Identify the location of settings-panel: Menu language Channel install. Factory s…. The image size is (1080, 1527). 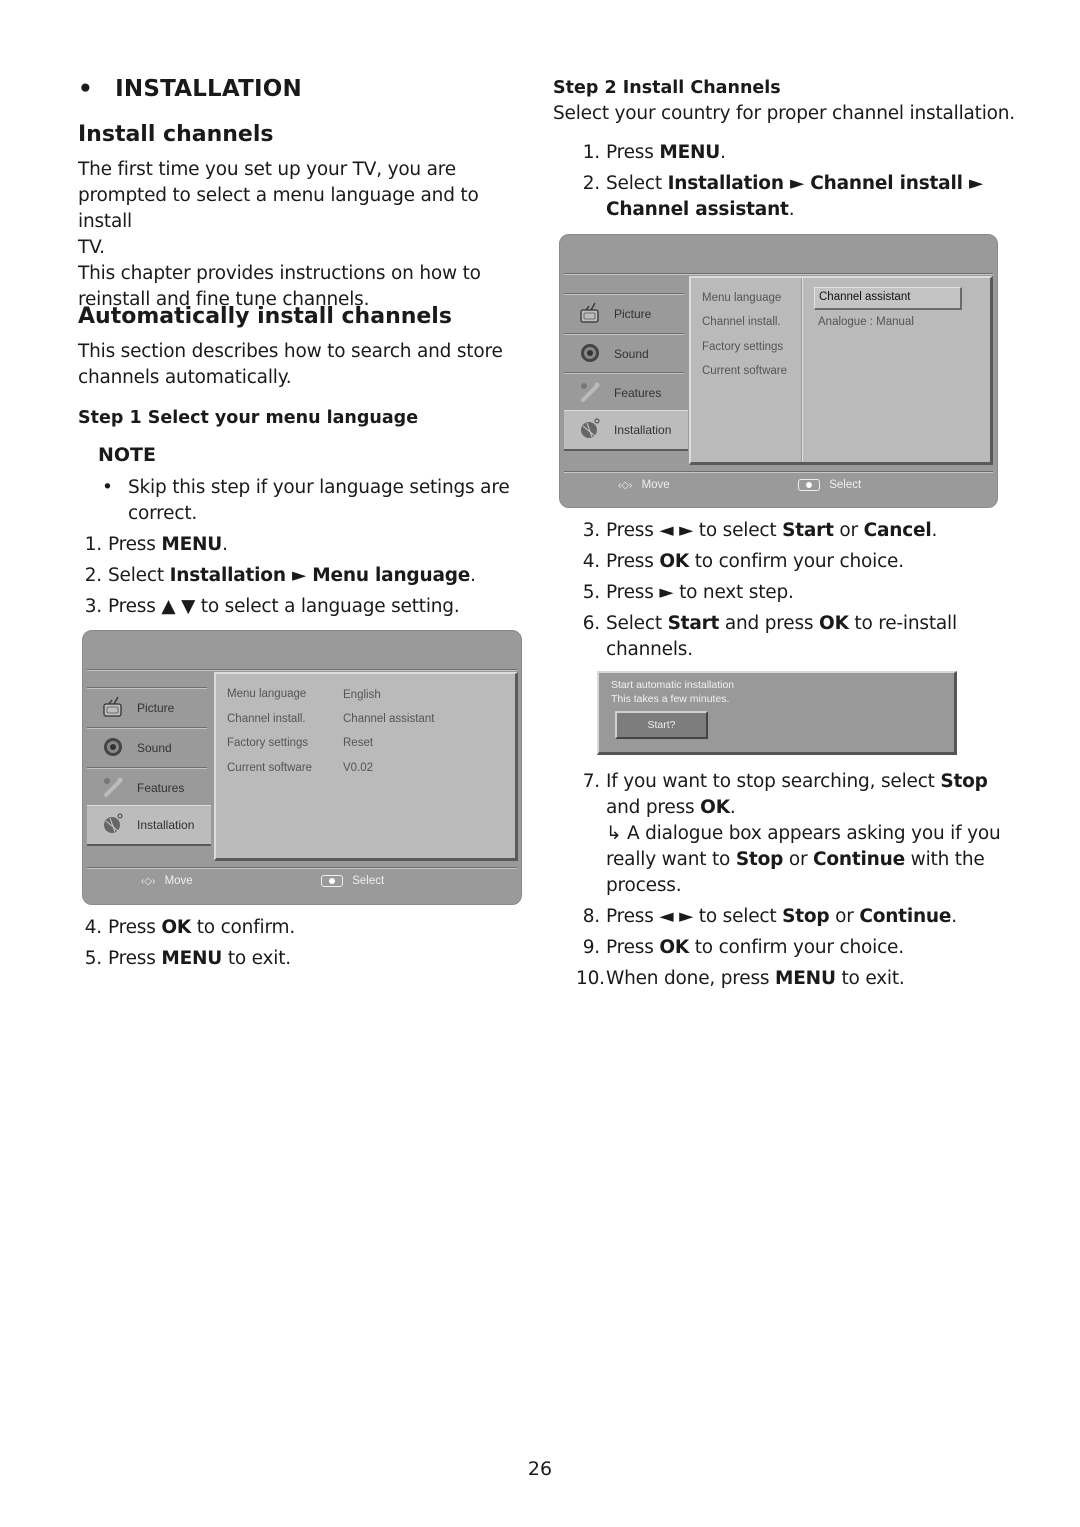
(841, 370).